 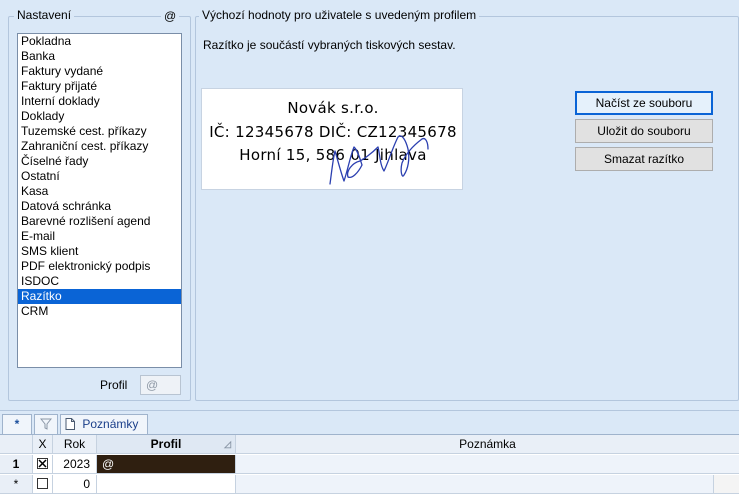 I want to click on filter-icon, so click(x=46, y=424).